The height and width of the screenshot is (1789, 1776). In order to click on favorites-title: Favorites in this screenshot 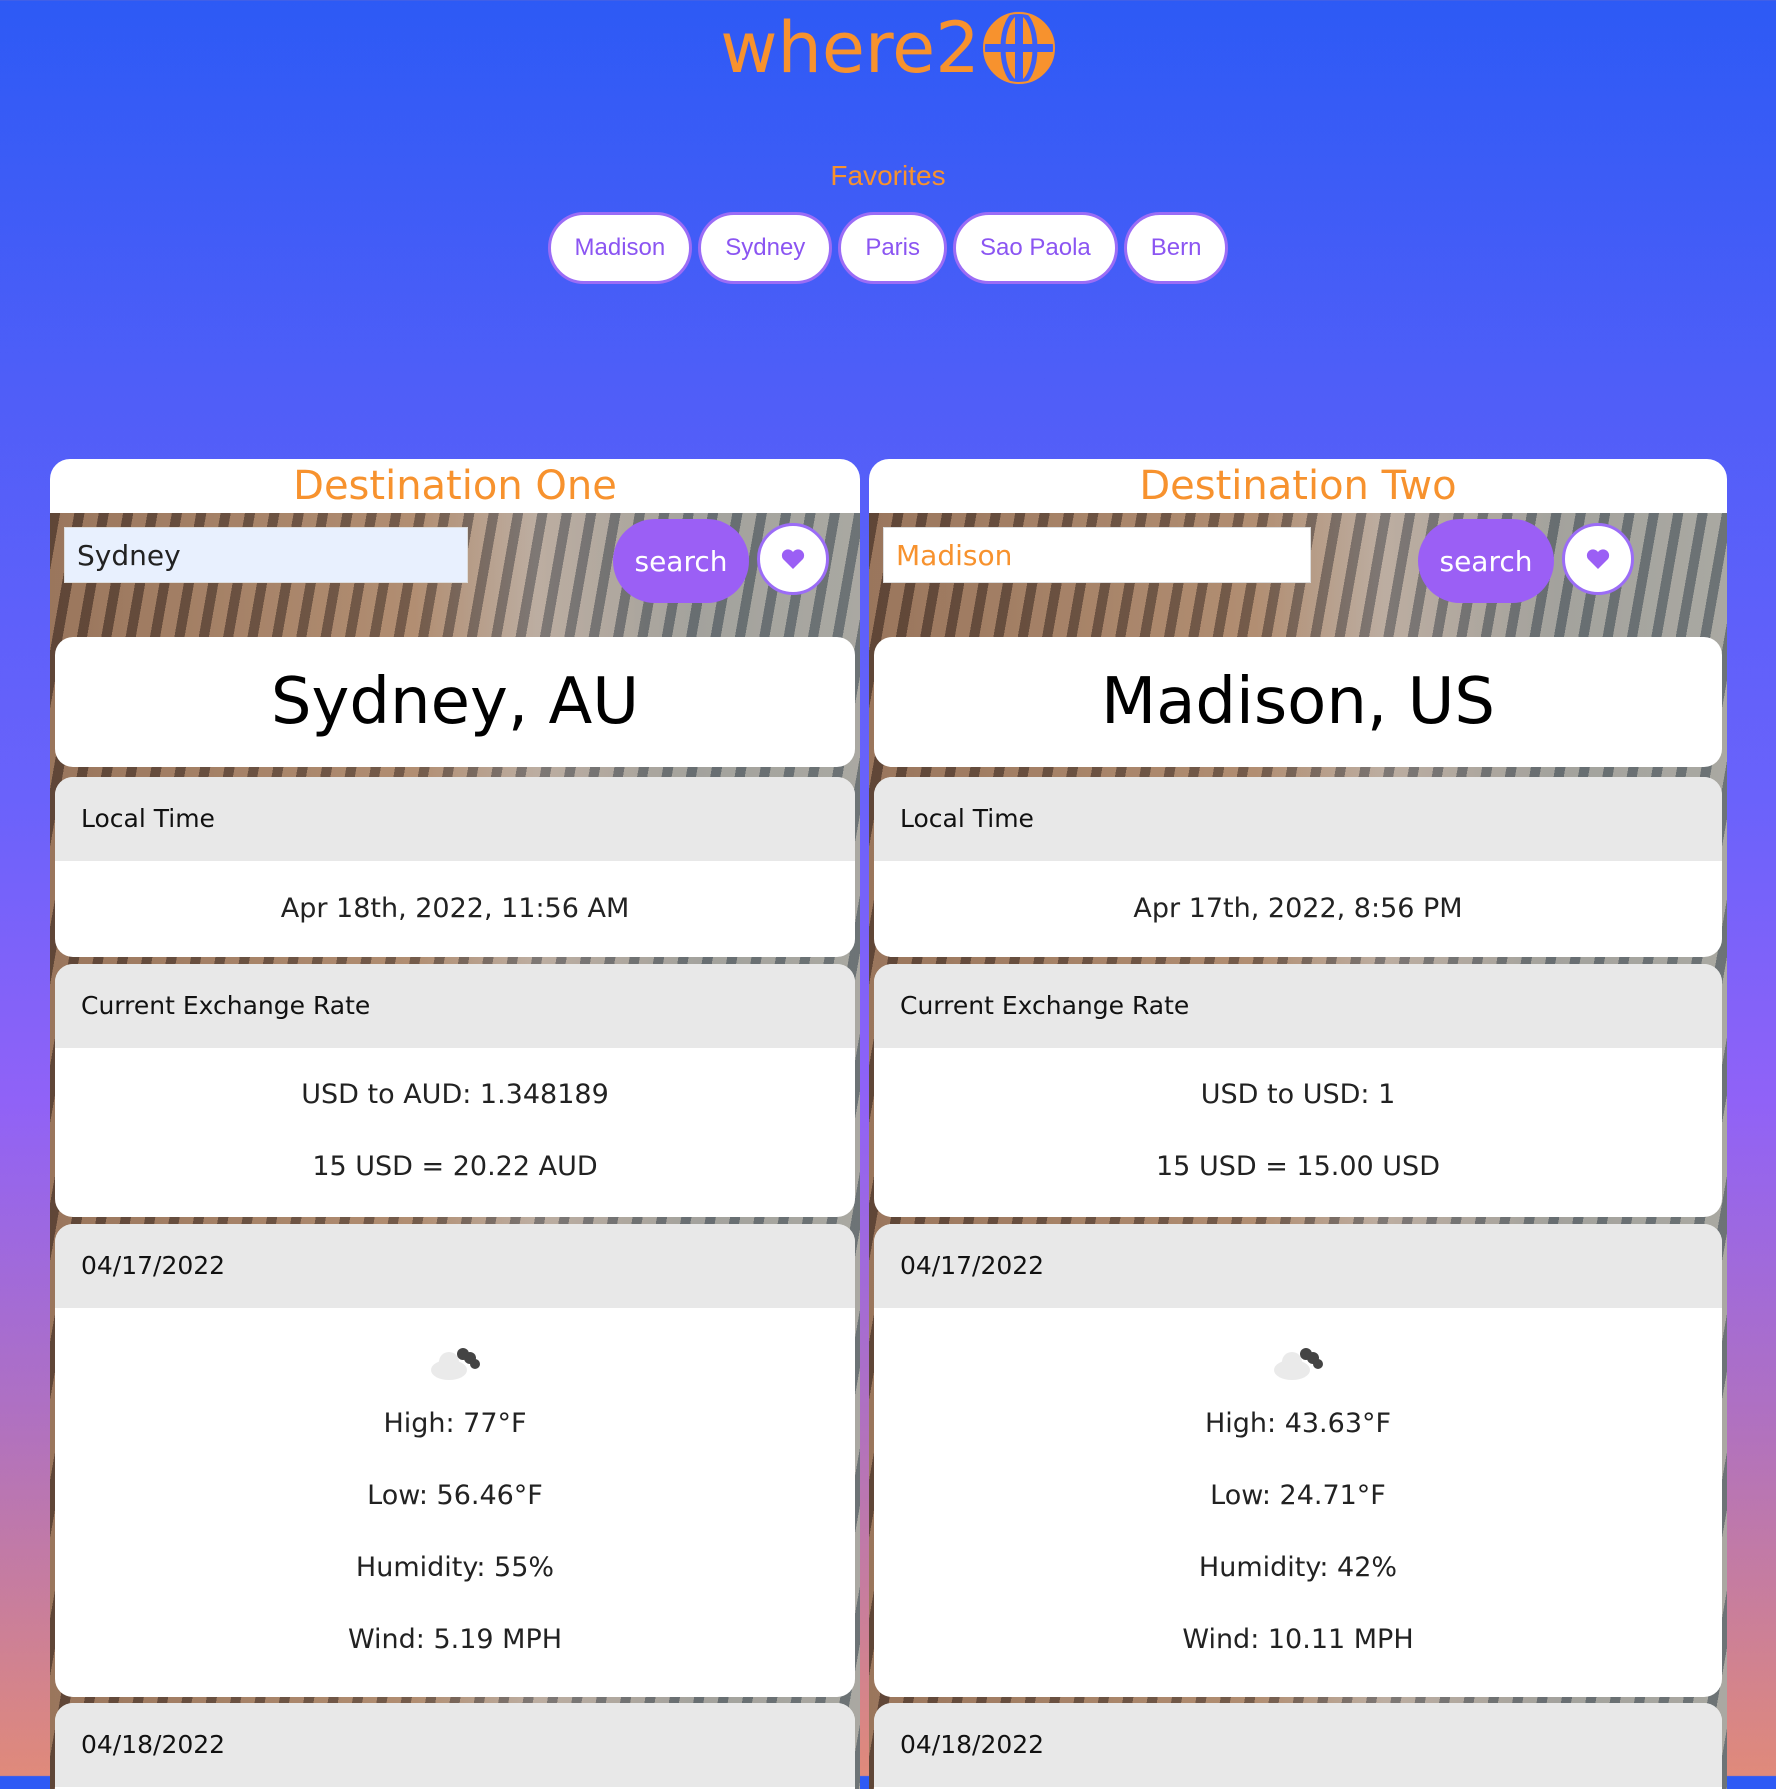, I will do `click(888, 175)`.